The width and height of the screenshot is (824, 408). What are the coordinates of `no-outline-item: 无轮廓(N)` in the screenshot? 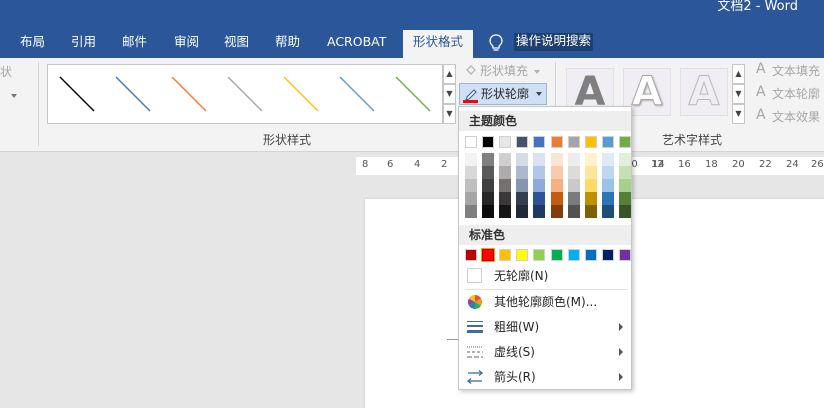 It's located at (545, 276).